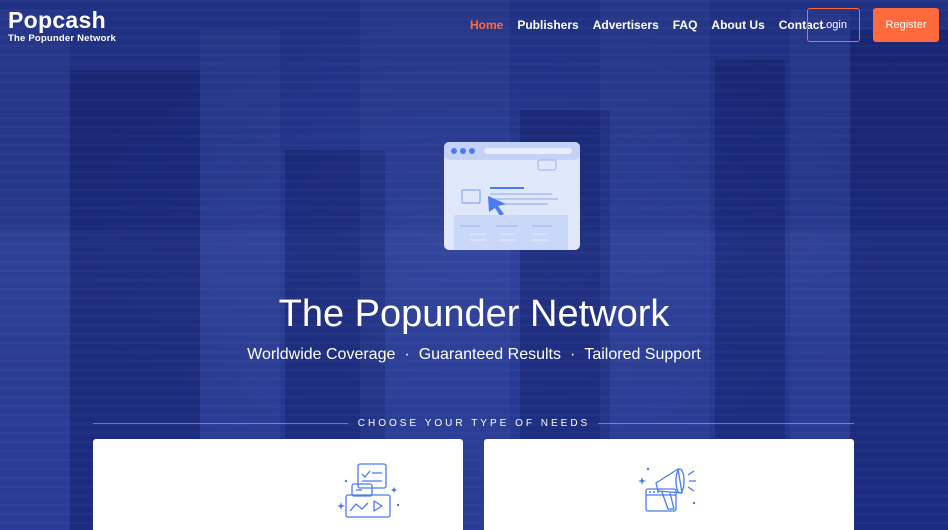 The image size is (948, 530). Describe the element at coordinates (489, 354) in the screenshot. I see `feature-guaranteed-results: Guaranteed Results` at that location.